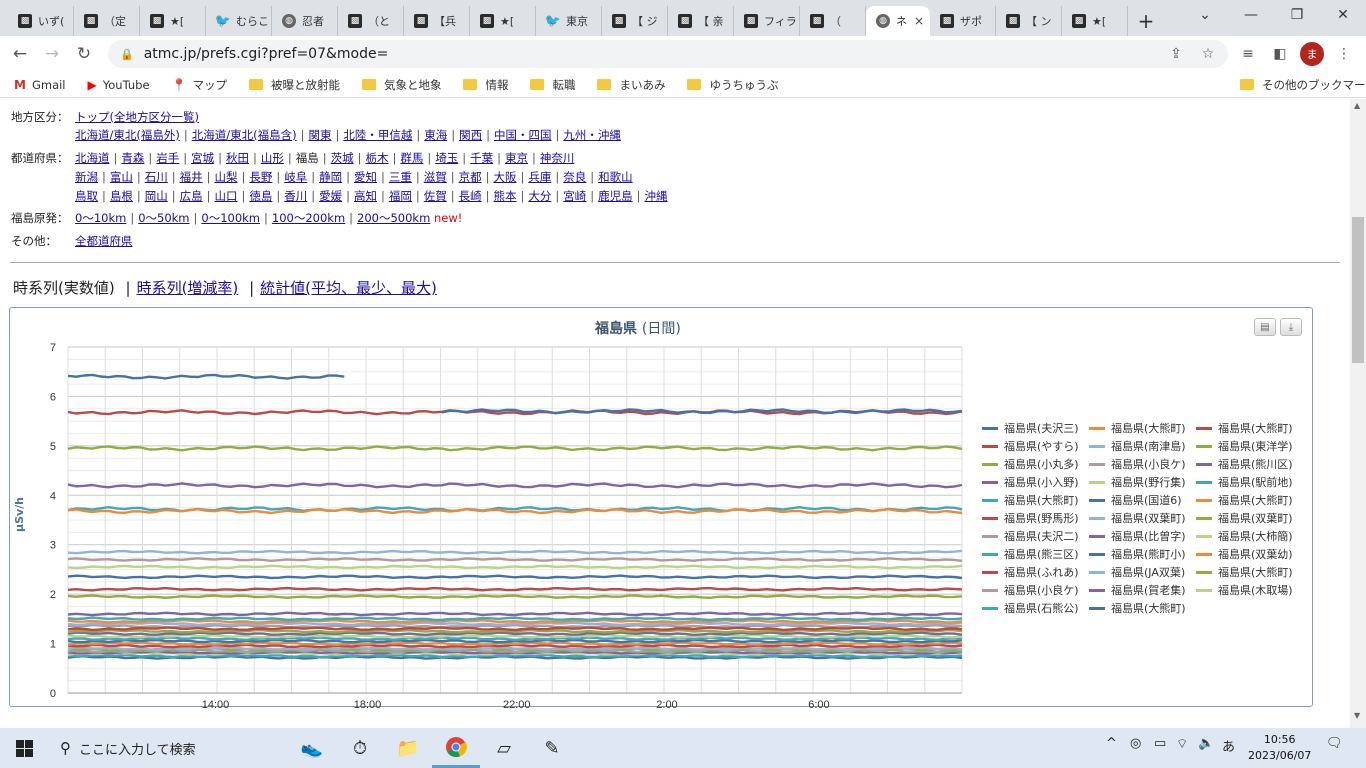 The image size is (1366, 768). What do you see at coordinates (1244, 554) in the screenshot?
I see `legend-item: 福島県(双葉幼)` at bounding box center [1244, 554].